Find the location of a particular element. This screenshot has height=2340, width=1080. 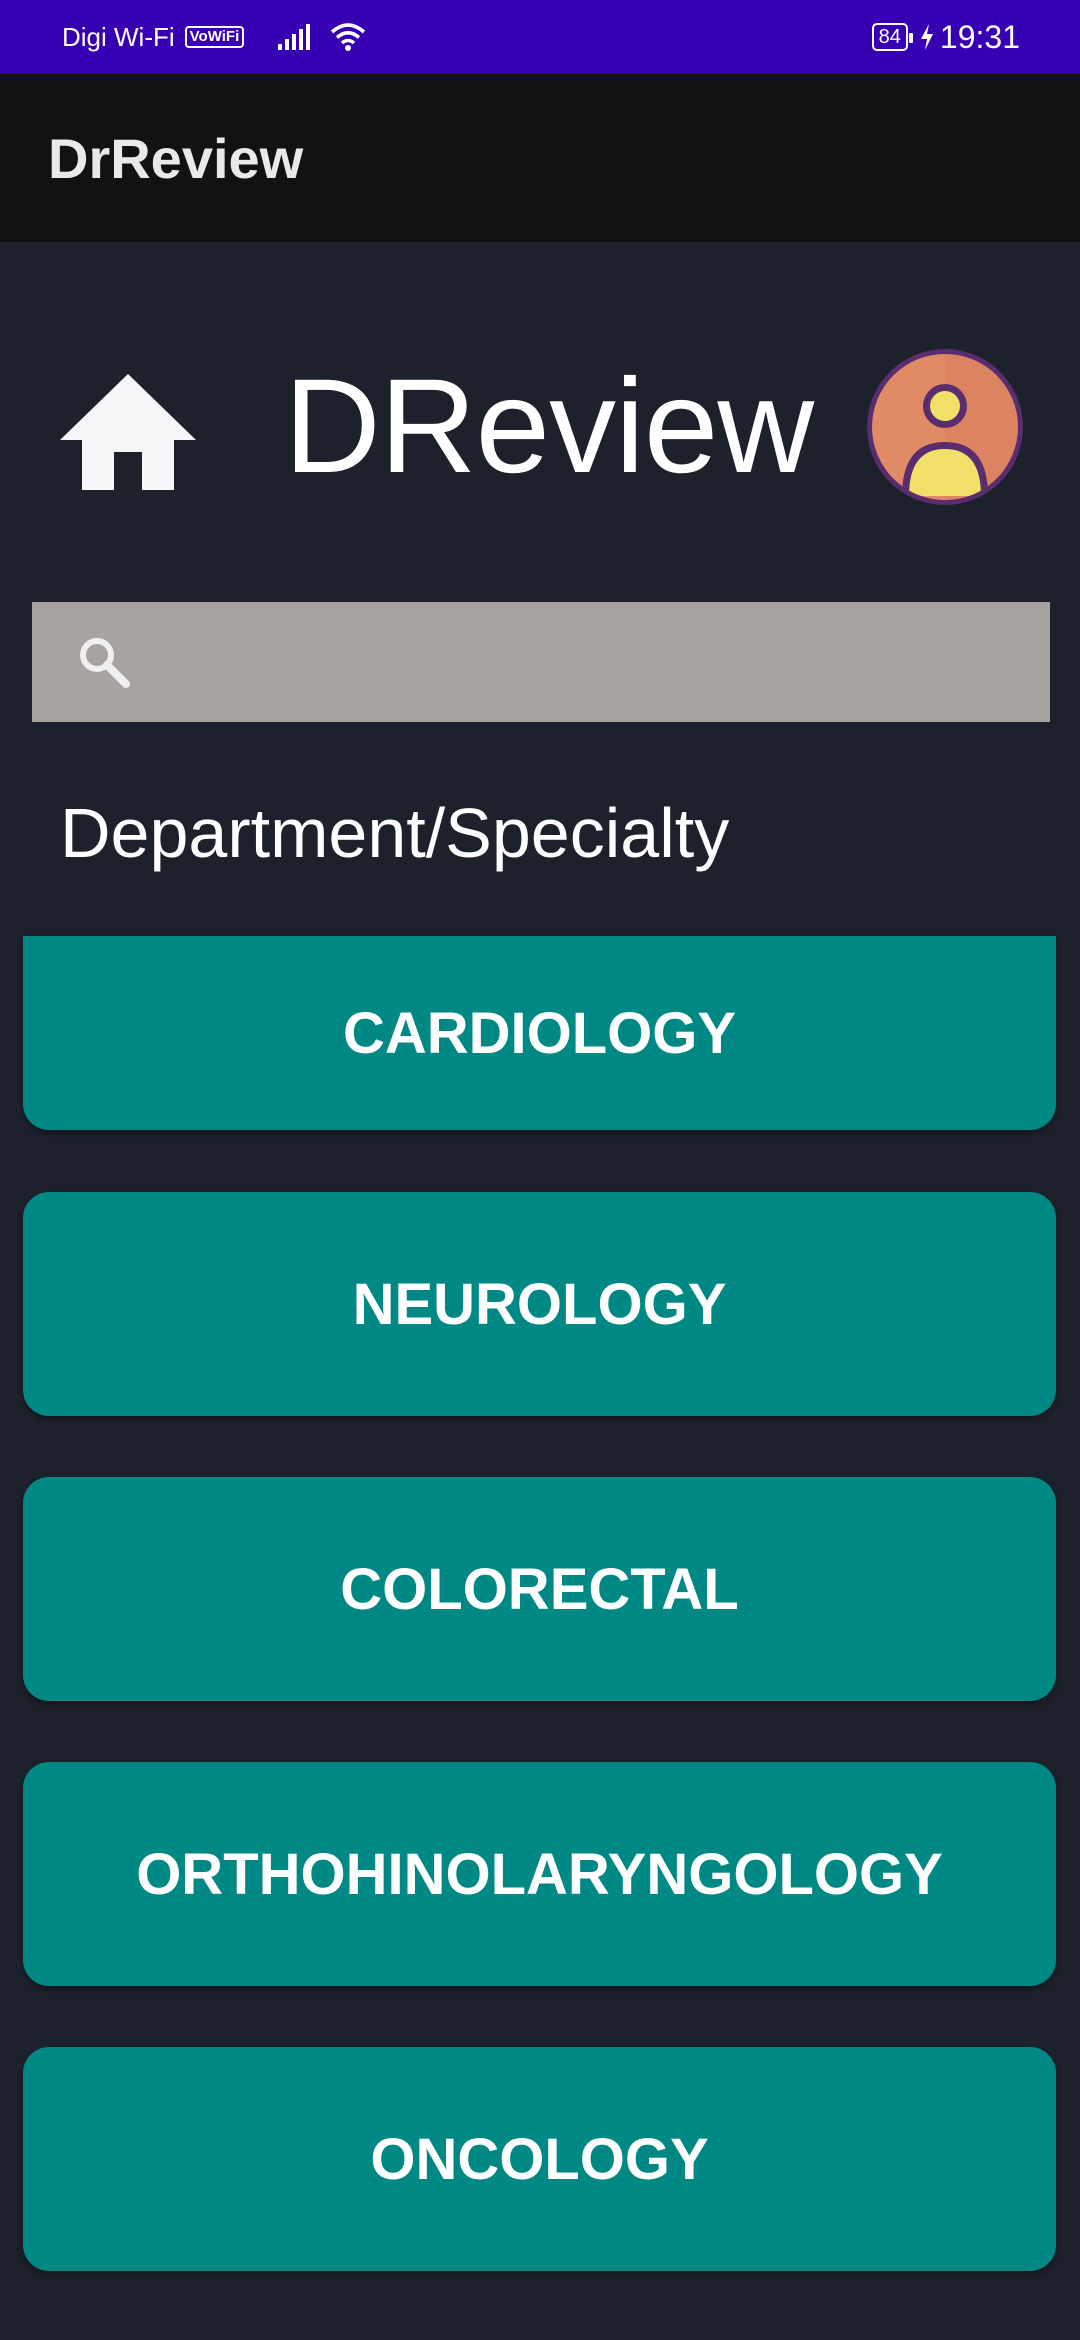

department-button-cardiology: CARDIOLOGY is located at coordinates (539, 1033).